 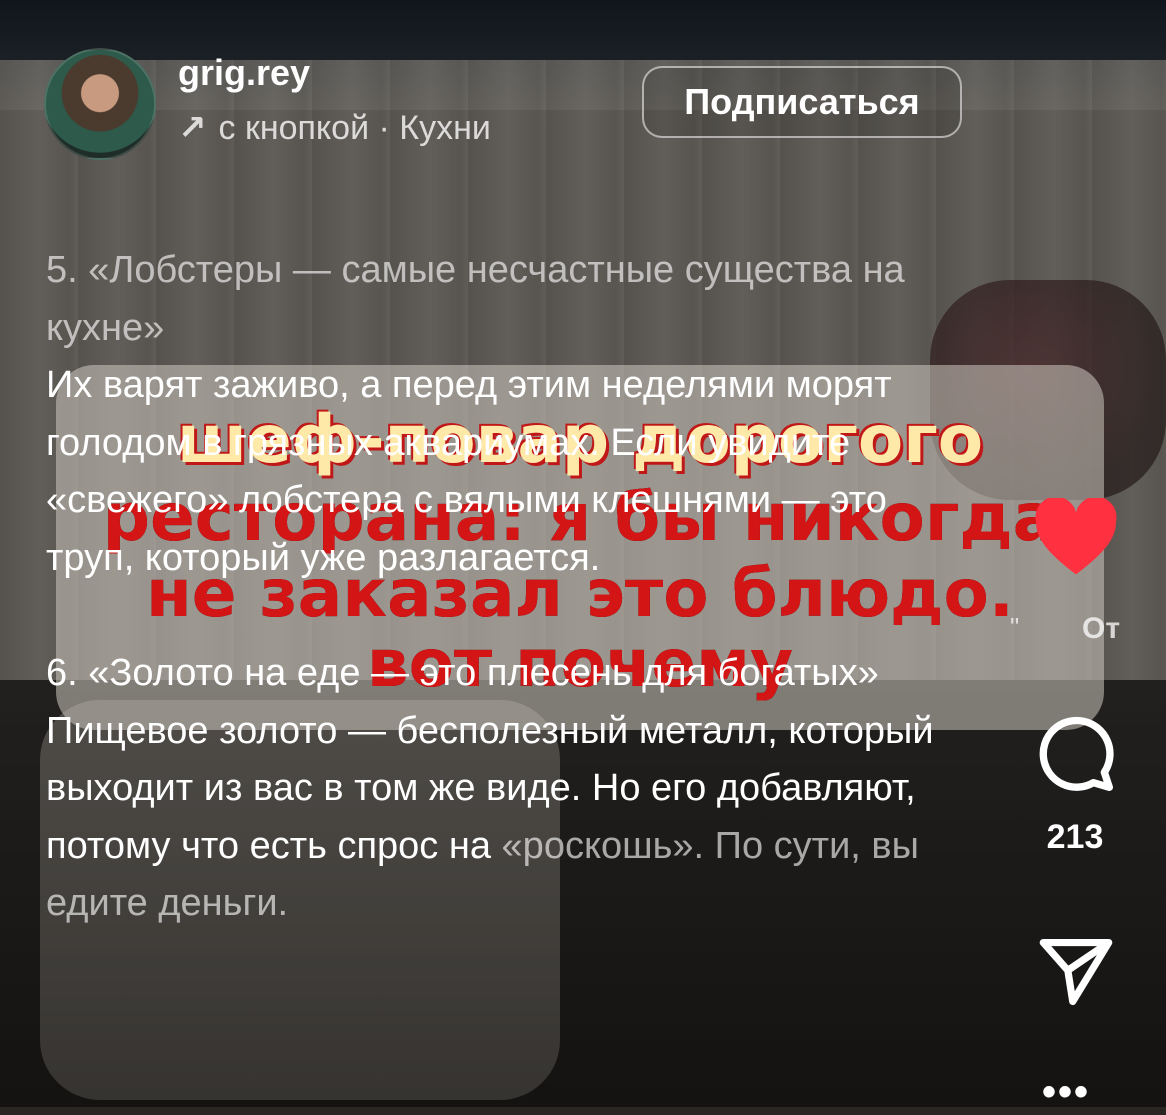 What do you see at coordinates (192, 128) in the screenshot?
I see `arrow-up-right-icon: ↗` at bounding box center [192, 128].